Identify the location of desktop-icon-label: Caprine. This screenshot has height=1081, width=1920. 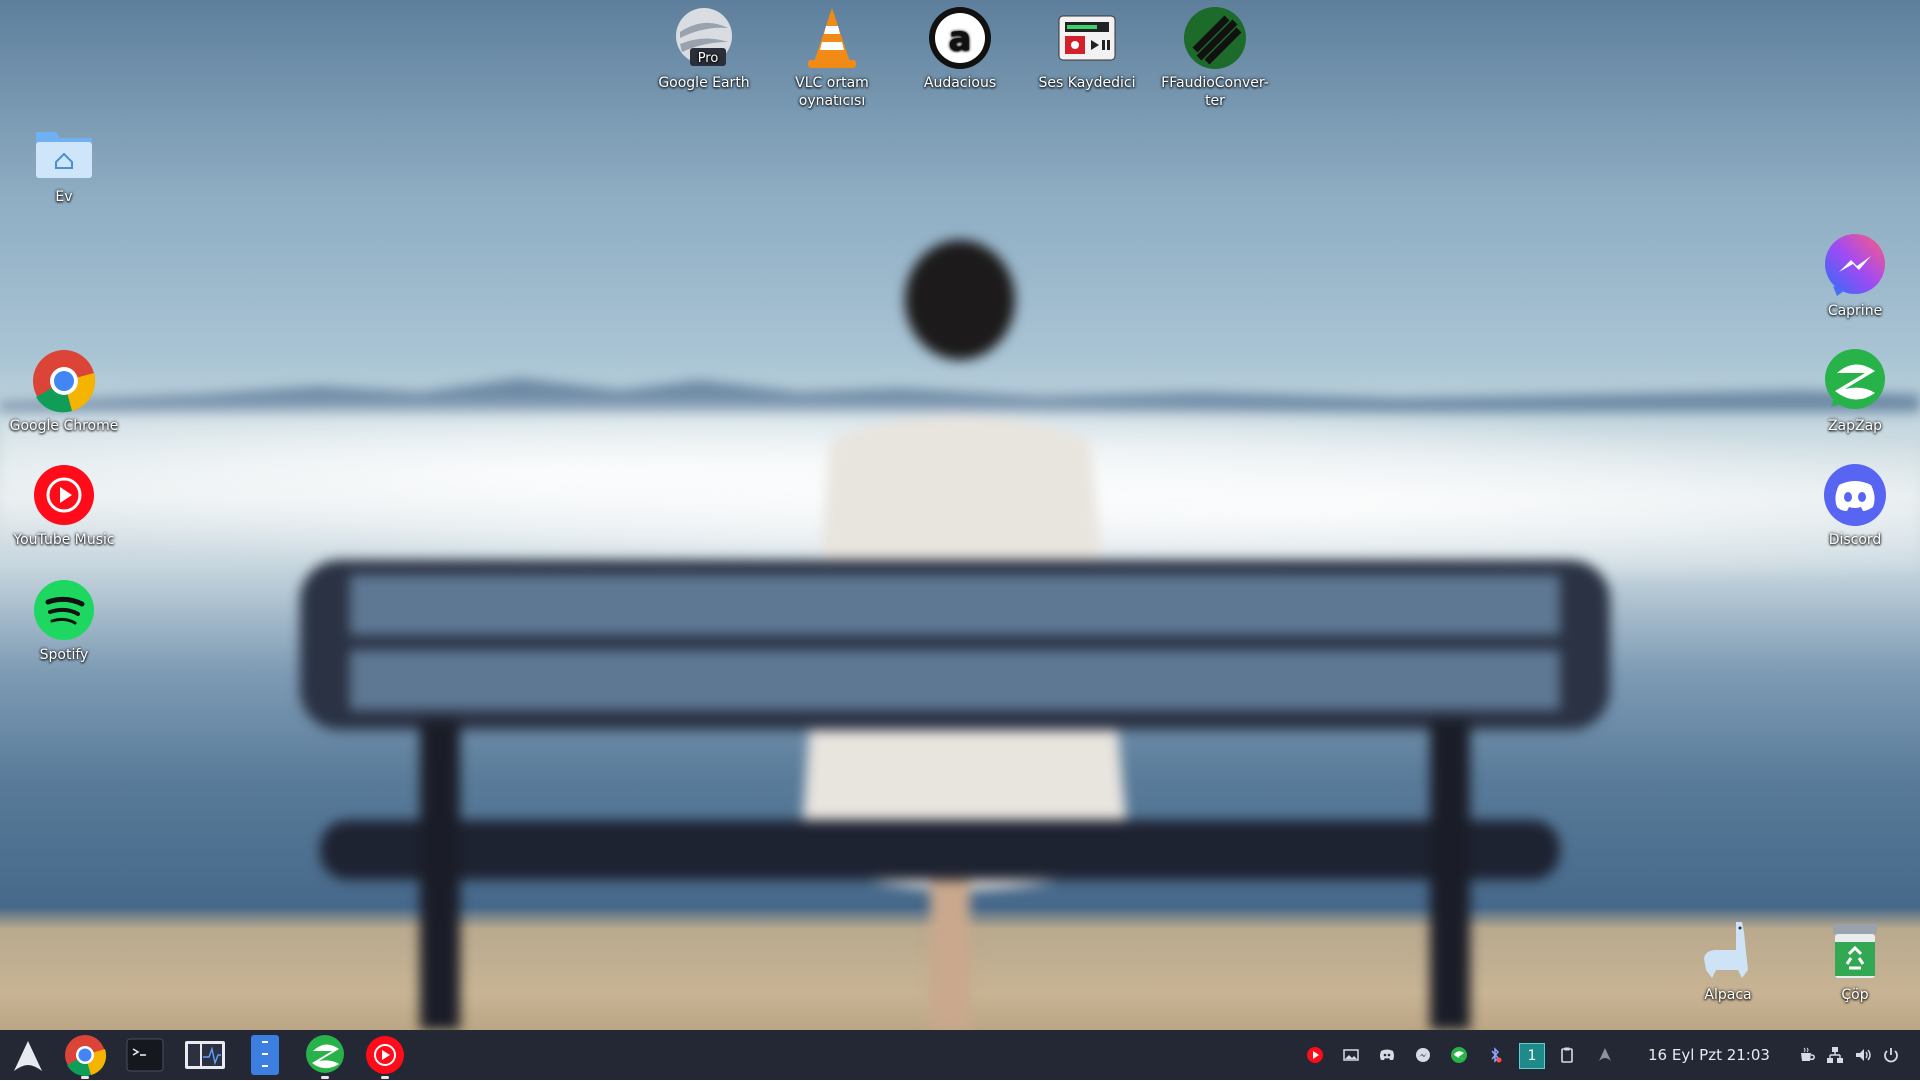
(1855, 311).